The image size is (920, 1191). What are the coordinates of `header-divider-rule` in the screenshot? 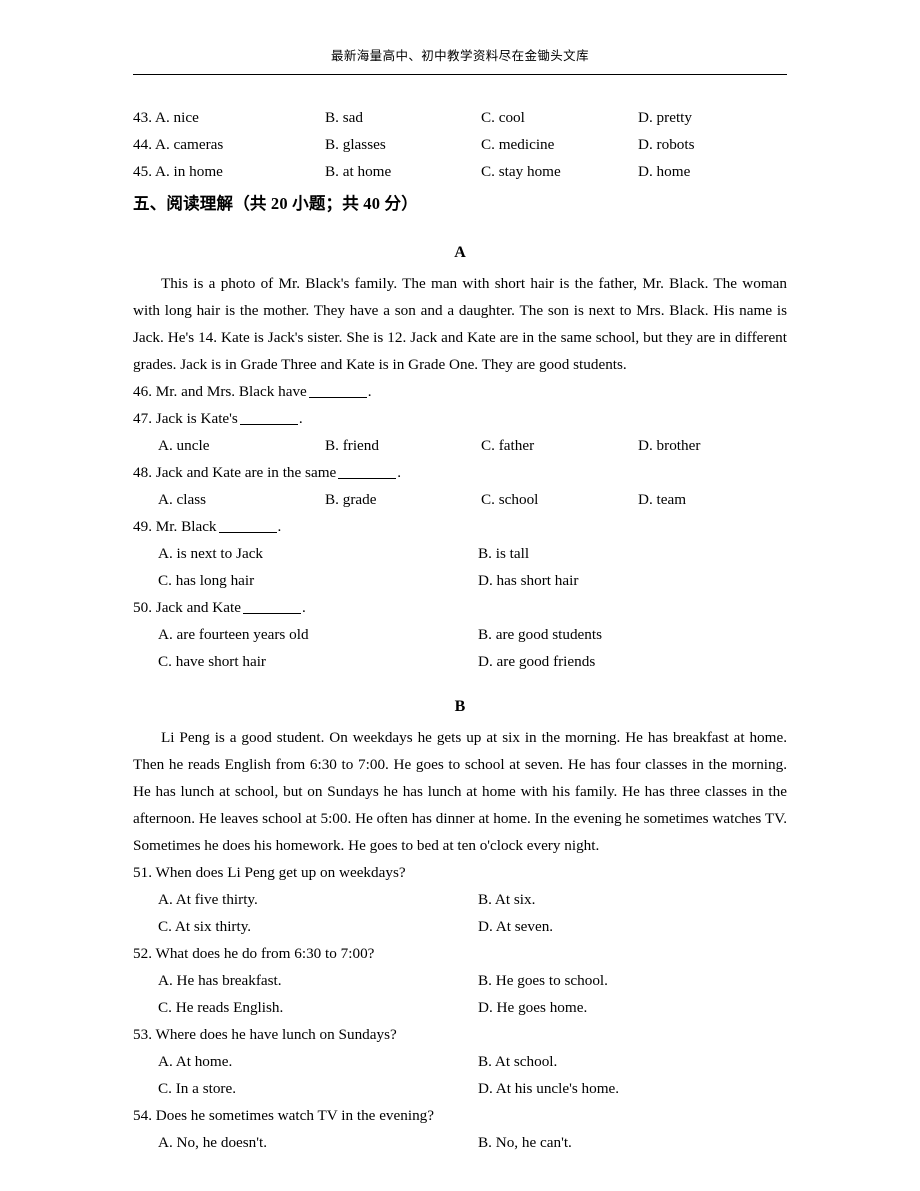 It's located at (460, 74).